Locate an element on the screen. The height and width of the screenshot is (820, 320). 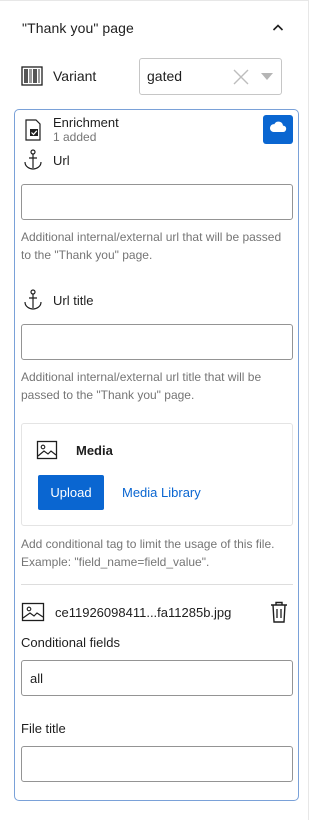
panel-title: "Thank you" page is located at coordinates (78, 27).